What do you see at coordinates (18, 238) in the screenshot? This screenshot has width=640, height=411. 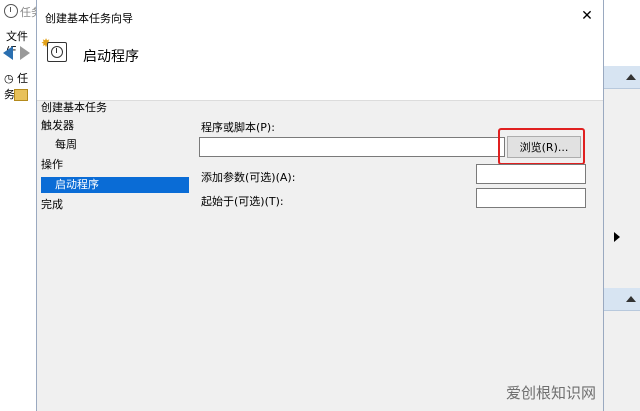 I see `background-tree-pane: ◷ 任务 ›` at bounding box center [18, 238].